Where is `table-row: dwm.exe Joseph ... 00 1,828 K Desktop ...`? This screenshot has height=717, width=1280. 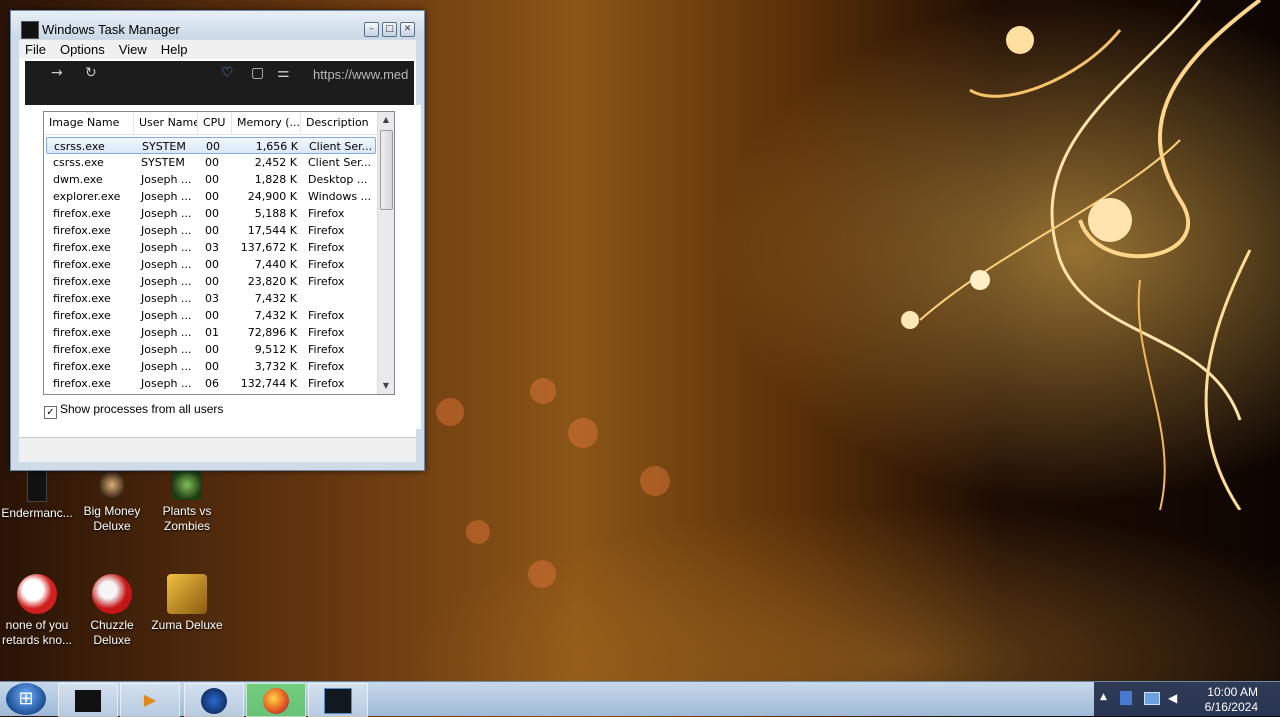
table-row: dwm.exe Joseph ... 00 1,828 K Desktop ... is located at coordinates (211, 179).